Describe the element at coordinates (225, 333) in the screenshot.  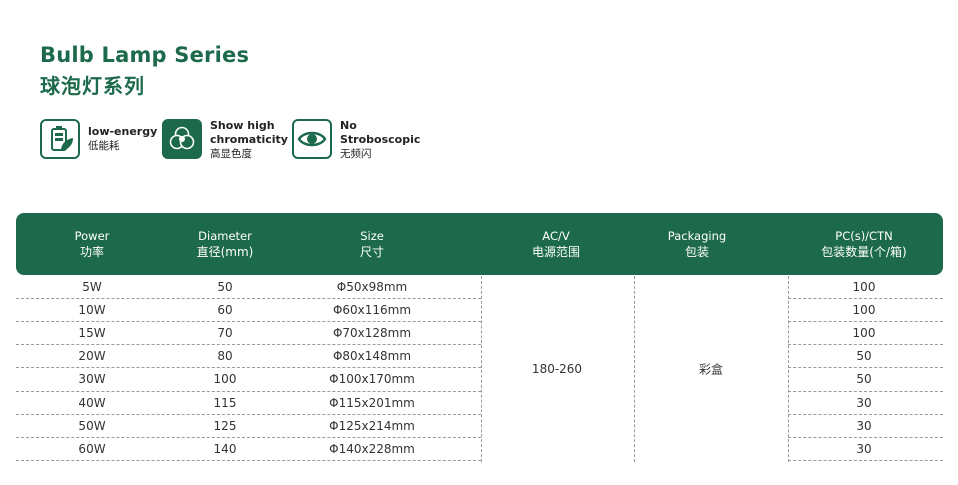
I see `cell-diameter: 70` at that location.